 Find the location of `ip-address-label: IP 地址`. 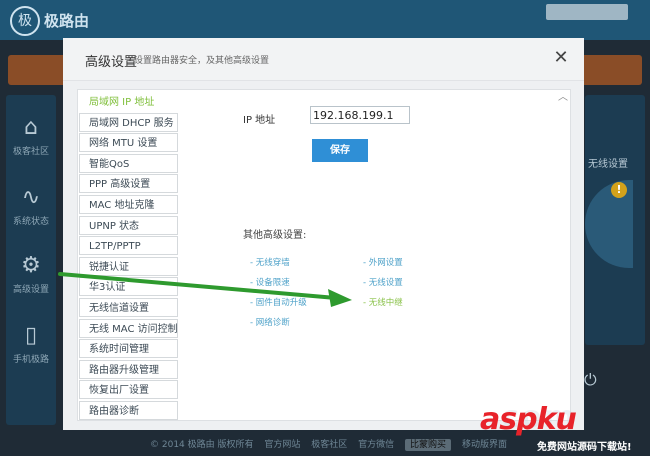

ip-address-label: IP 地址 is located at coordinates (259, 120).